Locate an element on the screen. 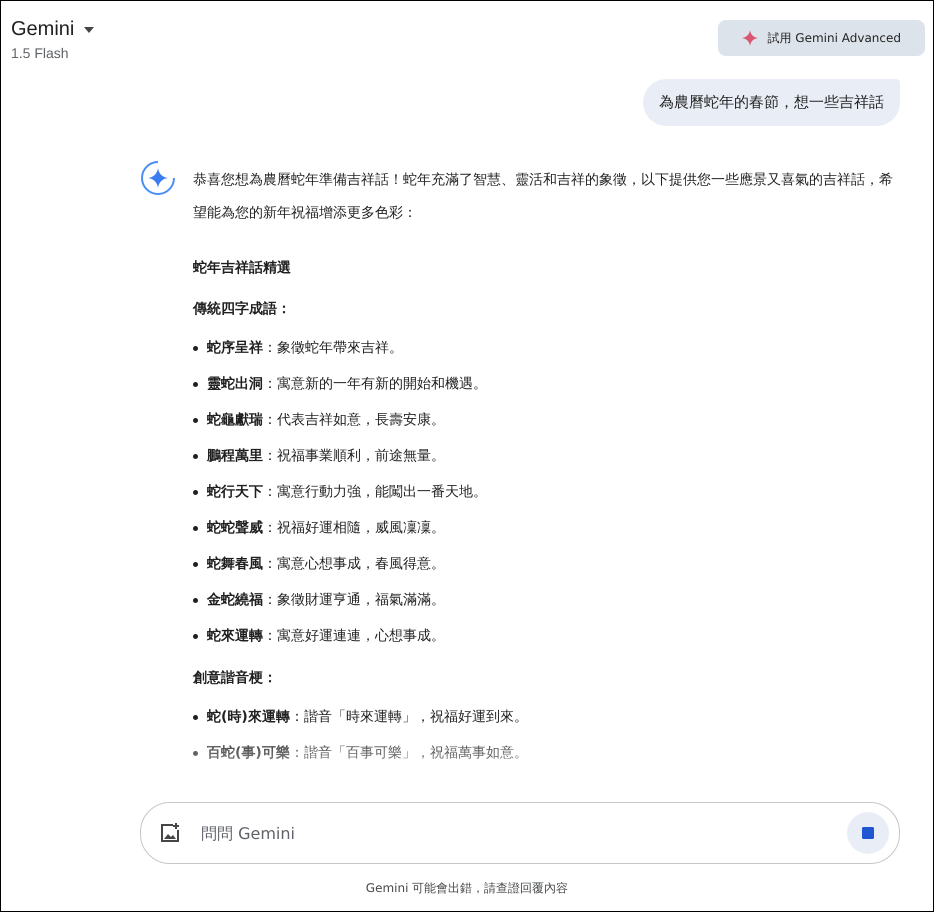 This screenshot has height=912, width=934. stop-icon is located at coordinates (868, 833).